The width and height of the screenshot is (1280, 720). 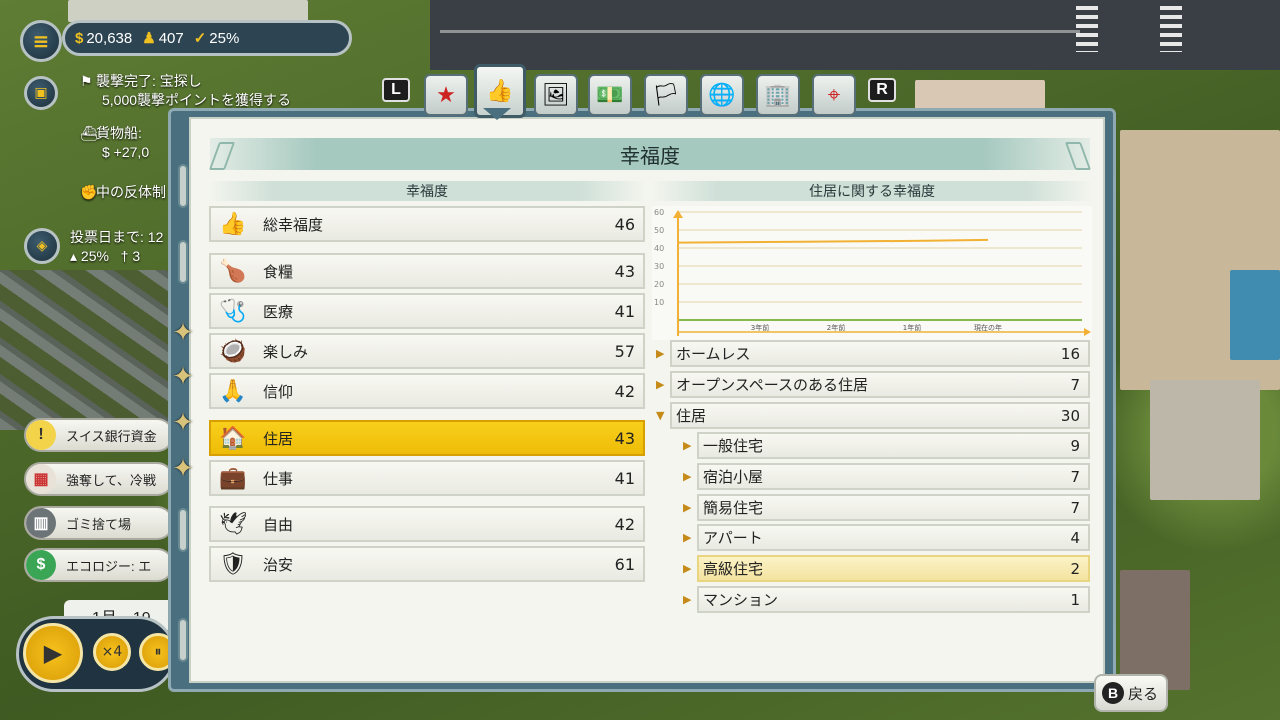 What do you see at coordinates (41, 479) in the screenshot?
I see `calendar-icon: ▦` at bounding box center [41, 479].